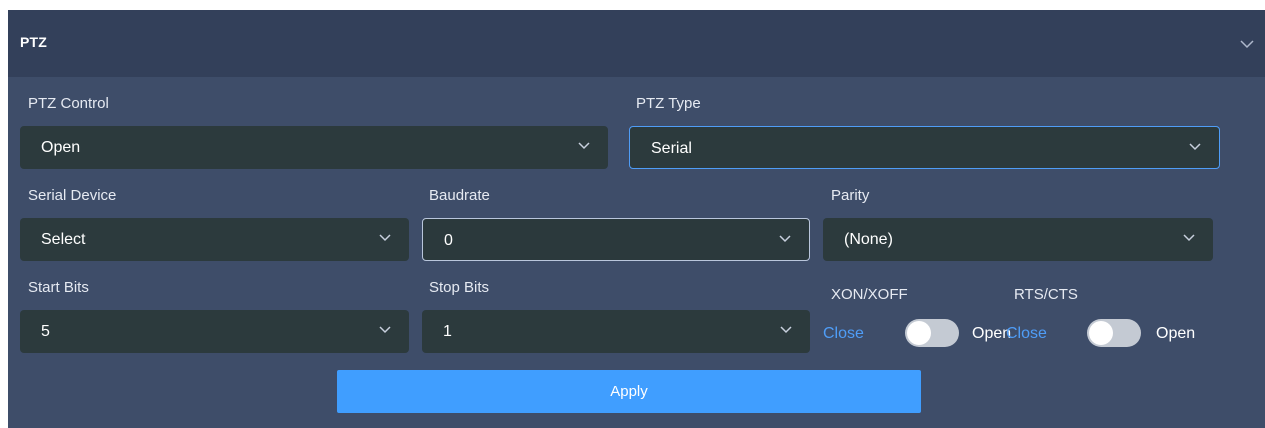 The image size is (1265, 428). Describe the element at coordinates (58, 287) in the screenshot. I see `start-bits-label: Start Bits` at that location.